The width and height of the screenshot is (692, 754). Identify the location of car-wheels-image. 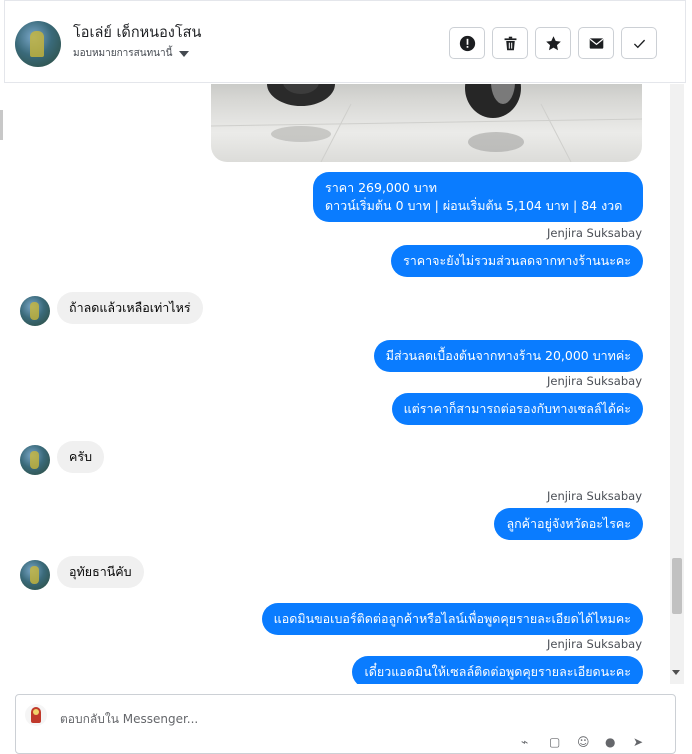
(426, 123).